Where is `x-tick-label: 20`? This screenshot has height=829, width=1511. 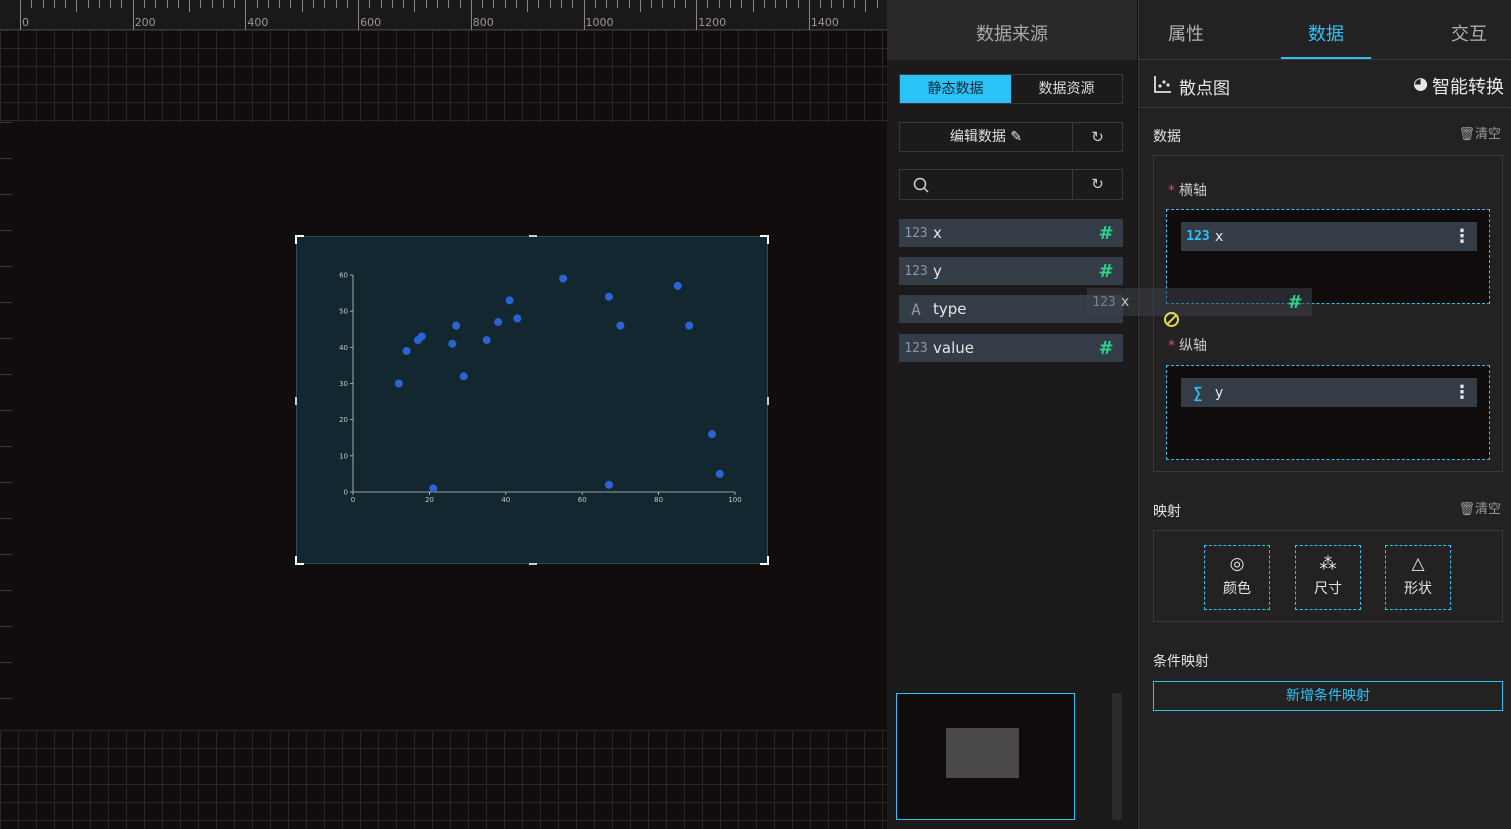 x-tick-label: 20 is located at coordinates (429, 500).